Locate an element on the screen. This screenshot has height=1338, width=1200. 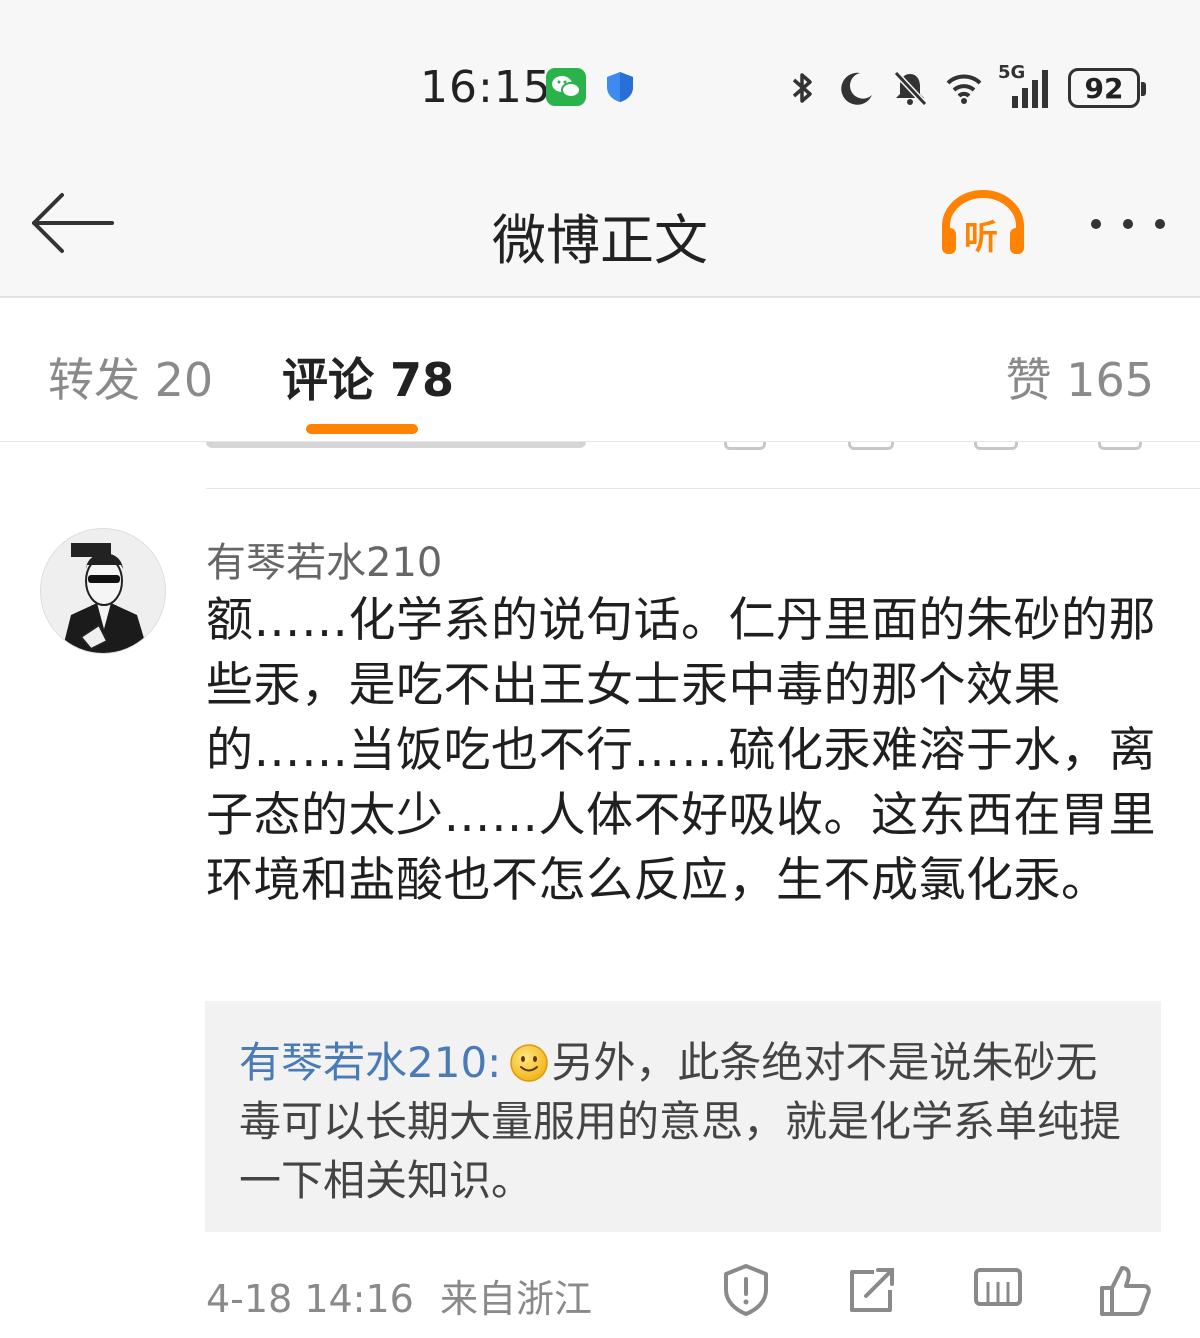
share-icon is located at coordinates (872, 1290).